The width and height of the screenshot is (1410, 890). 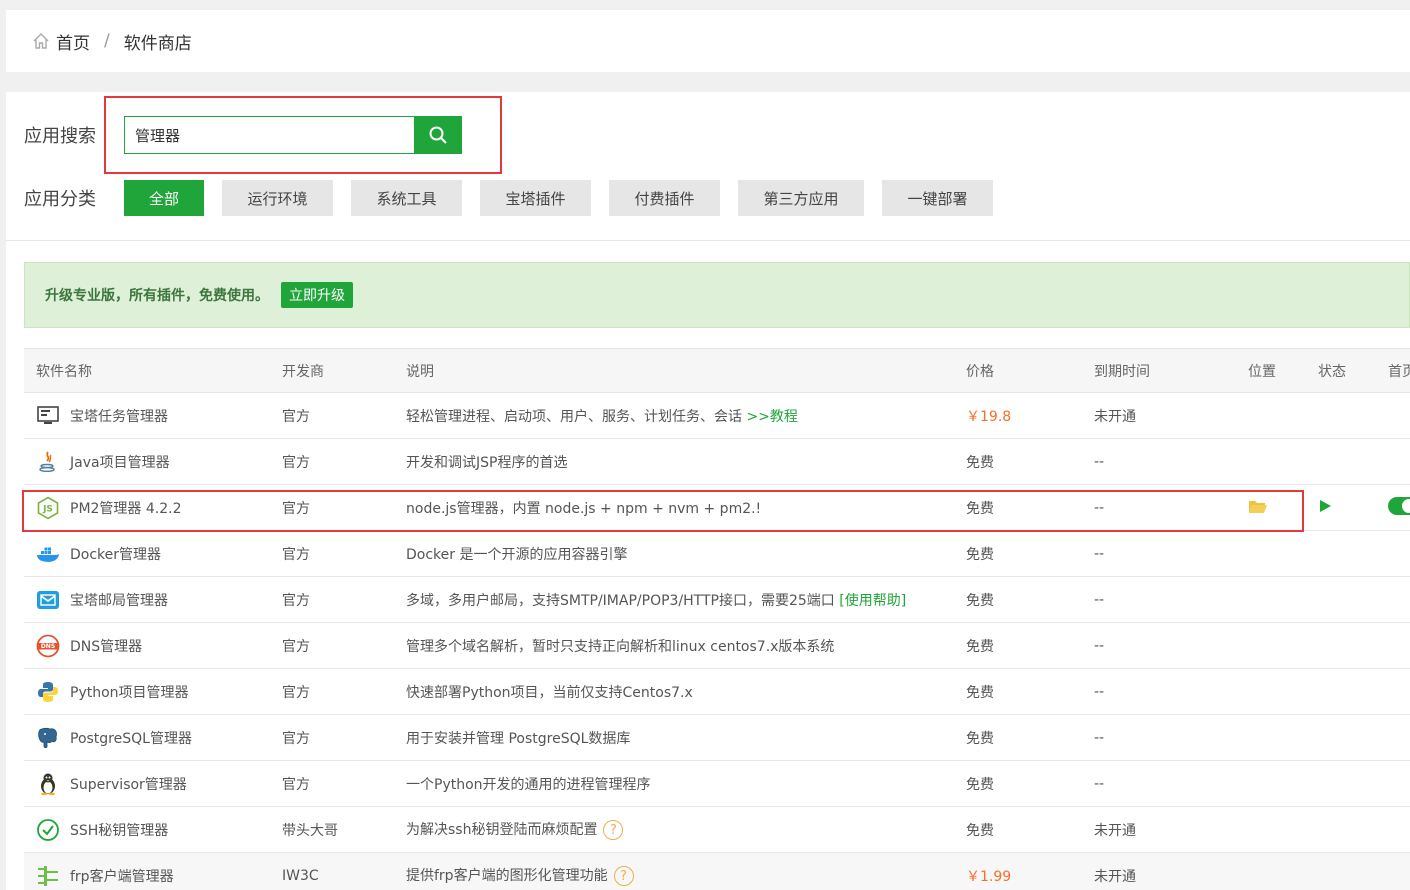 What do you see at coordinates (620, 646) in the screenshot?
I see `app-description: 管理多个域名解析，暂时只支持正向解析和linux centos7.x版本系统` at bounding box center [620, 646].